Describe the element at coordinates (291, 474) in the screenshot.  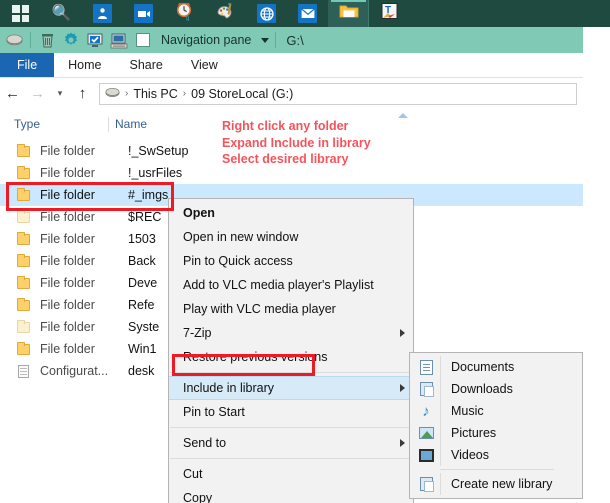
I see `menu-item-cut: Cut` at that location.